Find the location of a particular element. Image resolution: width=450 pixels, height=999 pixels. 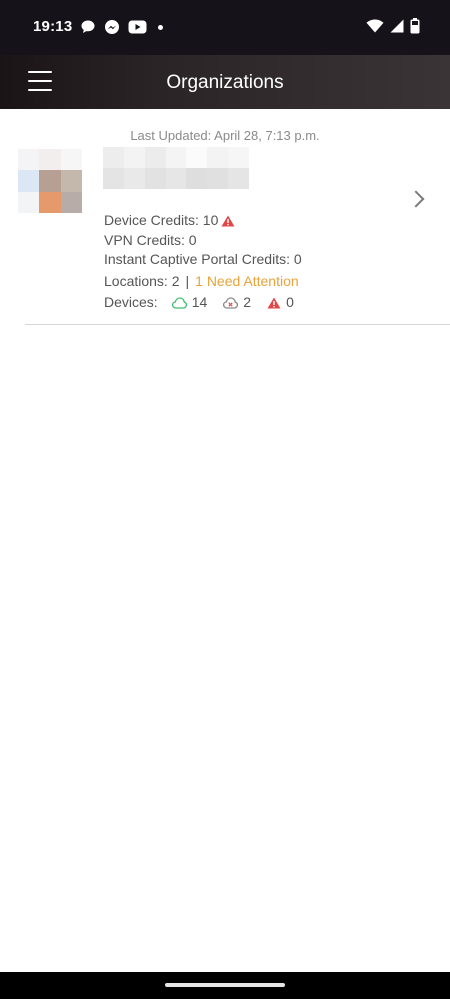

messenger-icon is located at coordinates (112, 27).